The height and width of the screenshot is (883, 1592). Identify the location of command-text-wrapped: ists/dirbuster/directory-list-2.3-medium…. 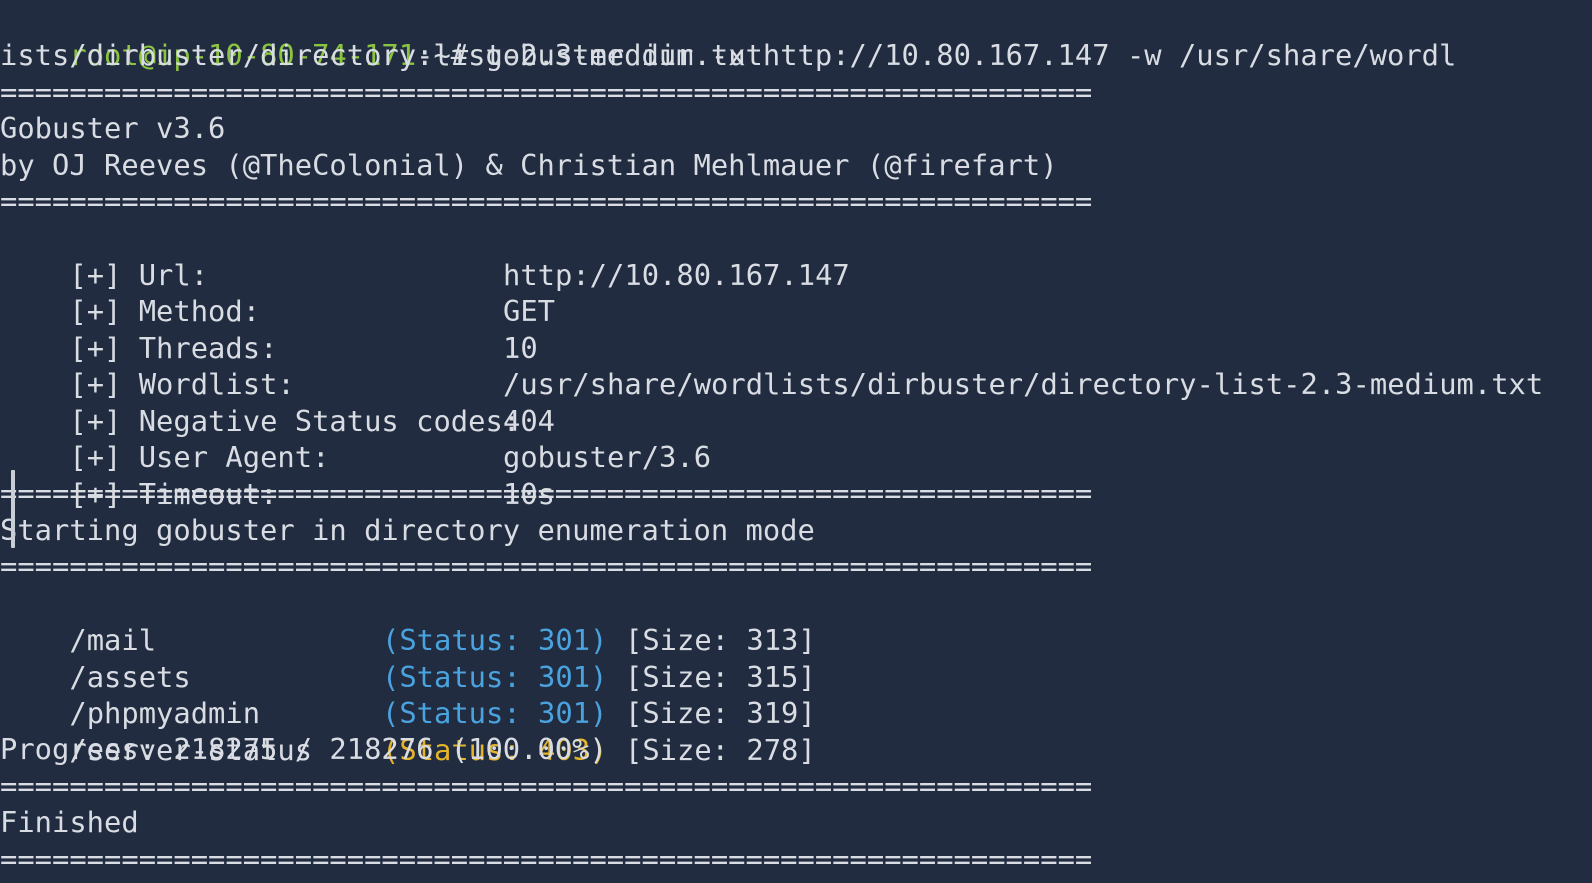
(381, 55).